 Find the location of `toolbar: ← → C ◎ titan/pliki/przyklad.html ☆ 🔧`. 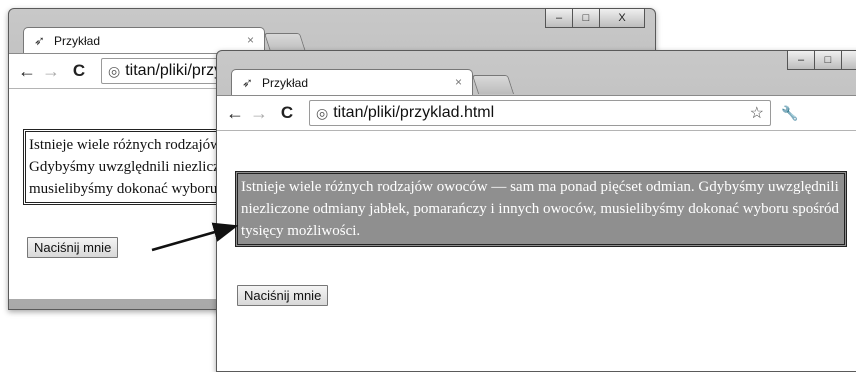

toolbar: ← → C ◎ titan/pliki/przyklad.html ☆ 🔧 is located at coordinates (536, 113).